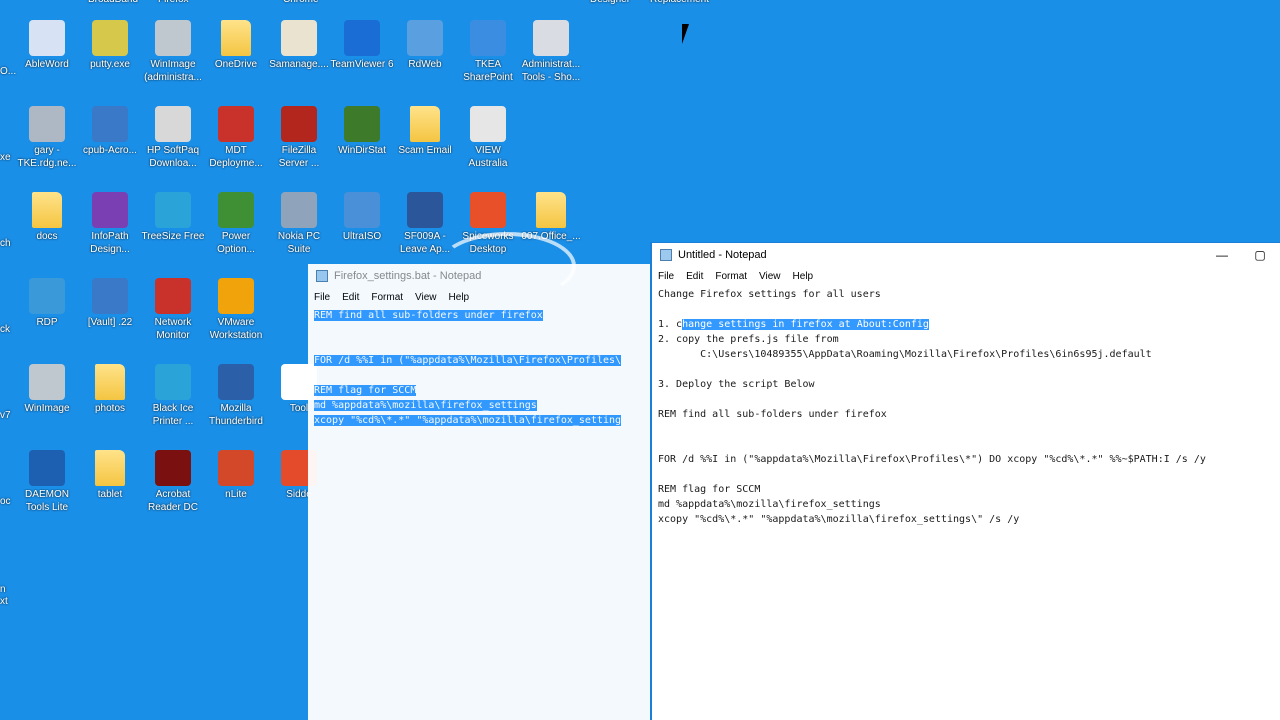 The width and height of the screenshot is (1280, 720). Describe the element at coordinates (110, 296) in the screenshot. I see `remote-app-icon` at that location.